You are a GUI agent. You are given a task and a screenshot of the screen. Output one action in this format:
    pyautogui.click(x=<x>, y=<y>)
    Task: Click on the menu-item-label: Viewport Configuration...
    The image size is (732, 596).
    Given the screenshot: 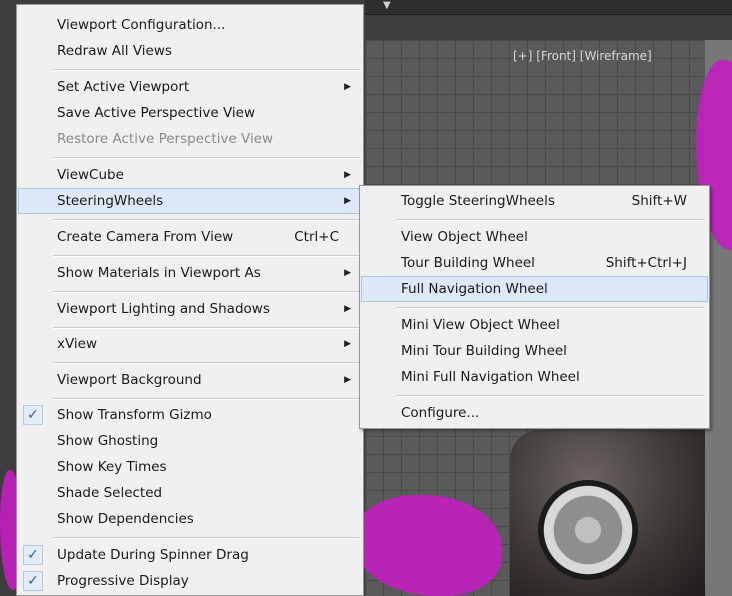 What is the action you would take?
    pyautogui.click(x=141, y=25)
    